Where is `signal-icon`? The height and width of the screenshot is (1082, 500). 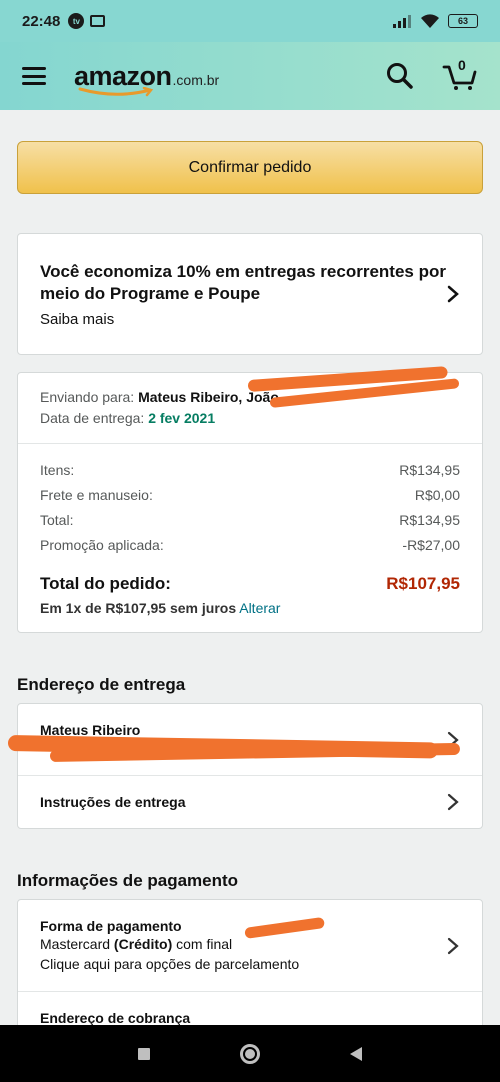 signal-icon is located at coordinates (402, 21).